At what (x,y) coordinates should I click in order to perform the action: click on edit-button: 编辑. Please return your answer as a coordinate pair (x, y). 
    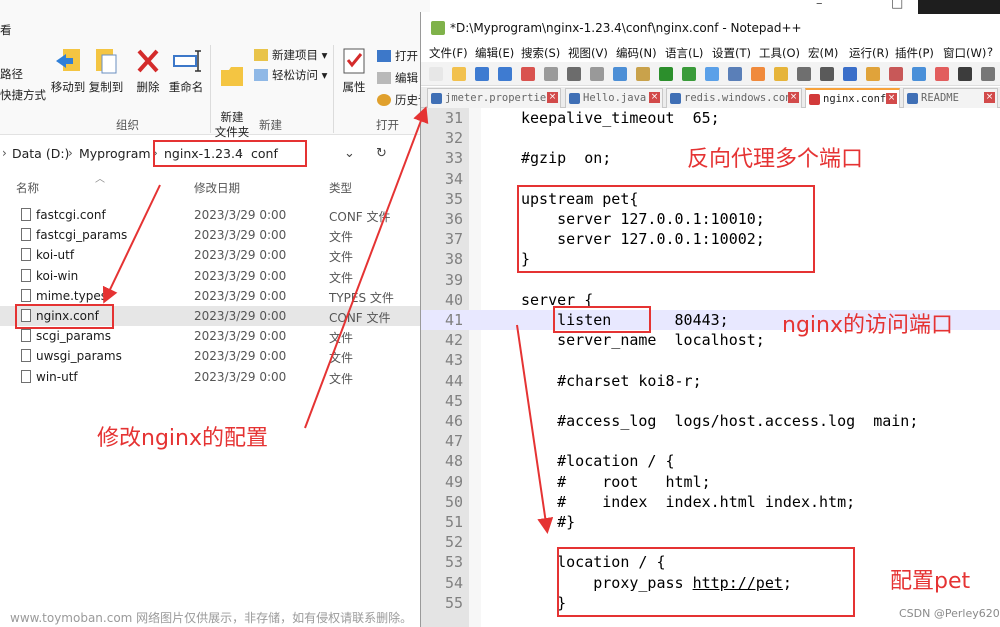
    Looking at the image, I should click on (397, 78).